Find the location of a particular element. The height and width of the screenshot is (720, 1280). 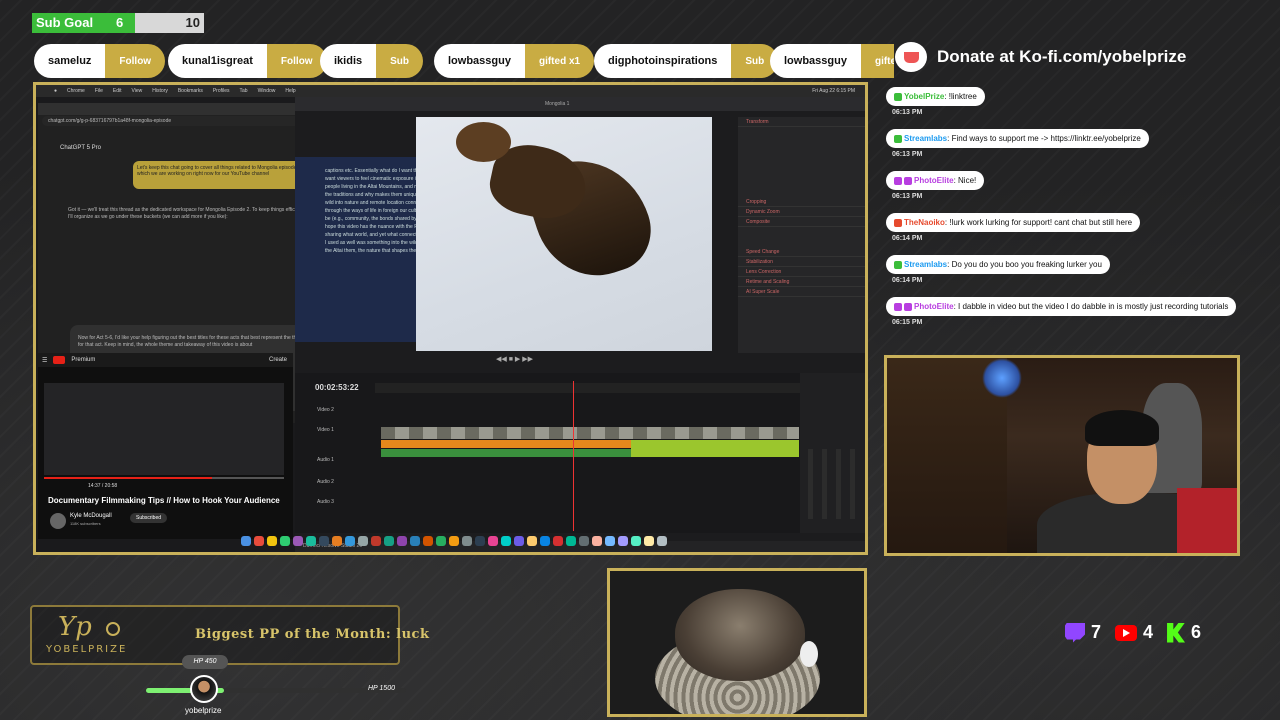

ticker-item: digphotoinspirations Sub is located at coordinates (686, 61).